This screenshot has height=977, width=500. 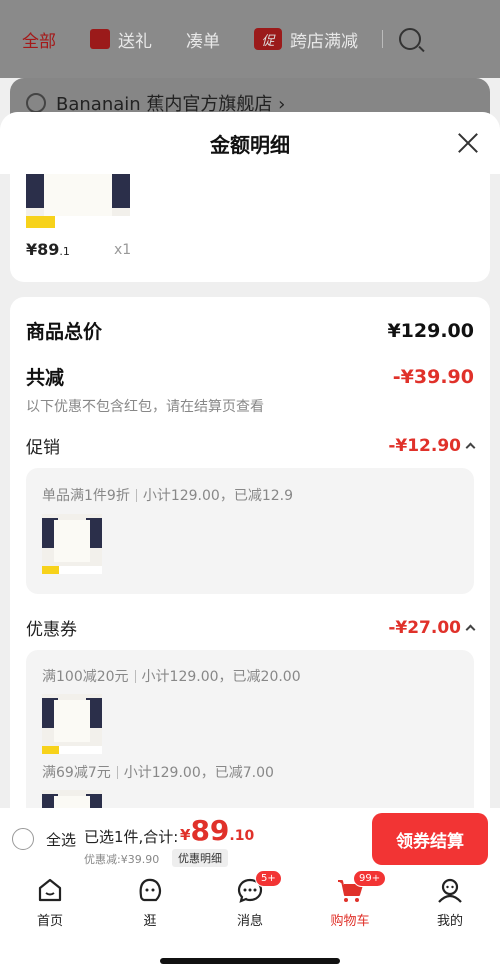 What do you see at coordinates (268, 39) in the screenshot?
I see `promo-tag: 促` at bounding box center [268, 39].